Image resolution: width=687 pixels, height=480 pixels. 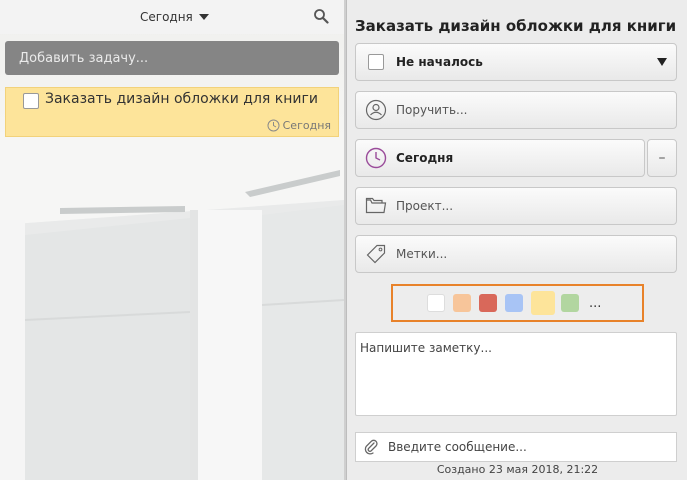 What do you see at coordinates (376, 205) in the screenshot?
I see `folder-icon` at bounding box center [376, 205].